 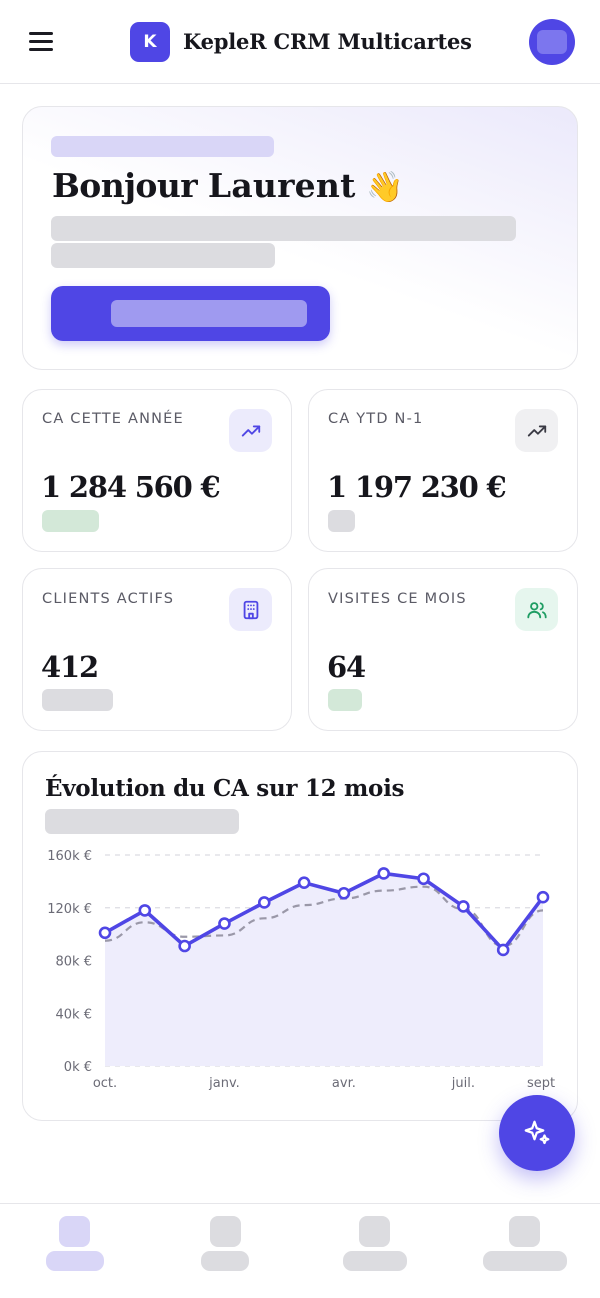 I want to click on button-label-placeholder, so click(x=209, y=313).